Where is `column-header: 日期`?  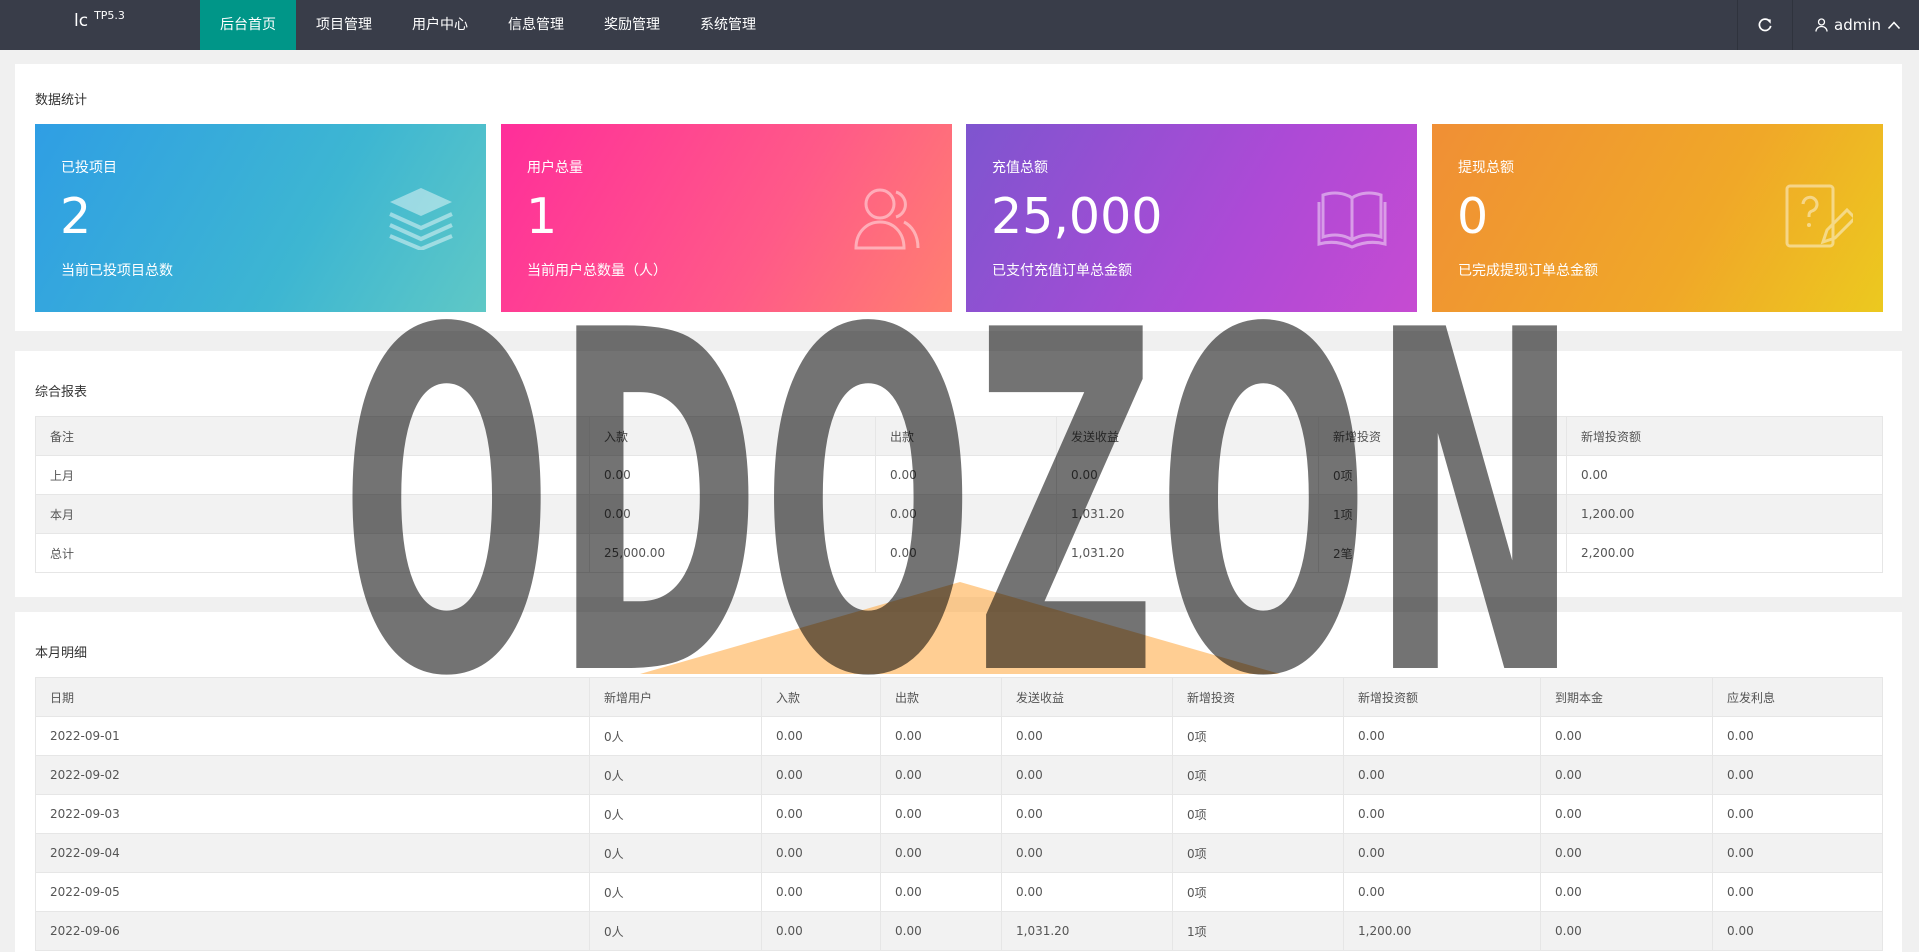 column-header: 日期 is located at coordinates (312, 697).